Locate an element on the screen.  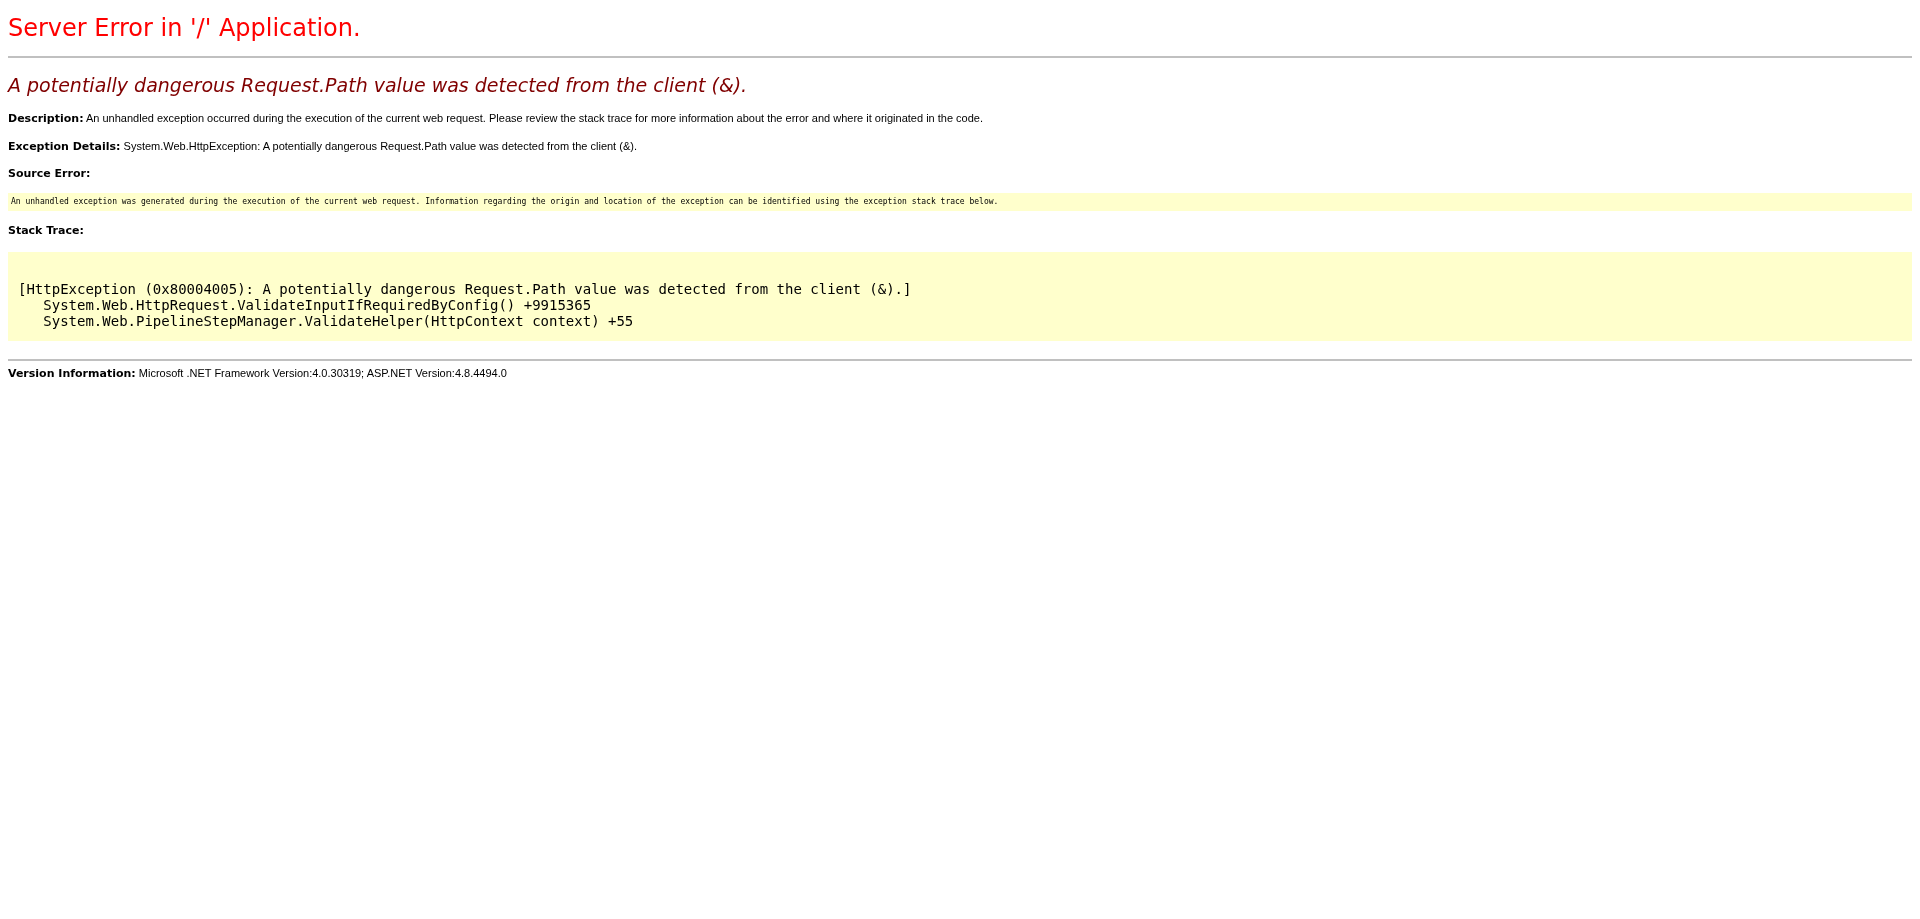
detail-text: Description: An unhandled exception occurred during the execution of the current web request. Please review the stack trace for more information about the error and where it originated in the code. is located at coordinates (496, 118).